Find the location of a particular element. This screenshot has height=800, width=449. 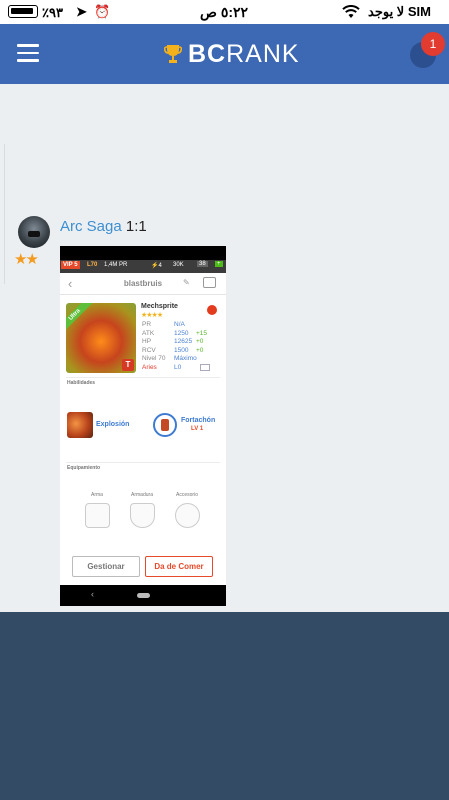

stat-row: ATK 1250 +15 is located at coordinates (175, 333).